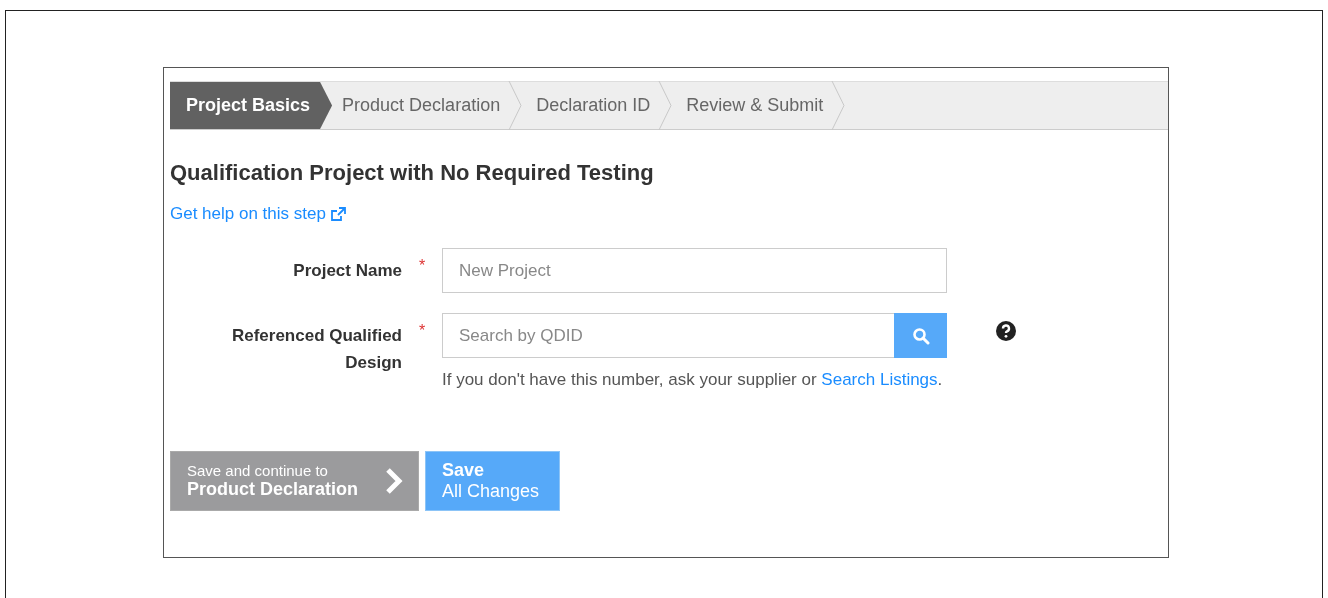 Image resolution: width=1328 pixels, height=598 pixels. Describe the element at coordinates (920, 335) in the screenshot. I see `search-icon` at that location.